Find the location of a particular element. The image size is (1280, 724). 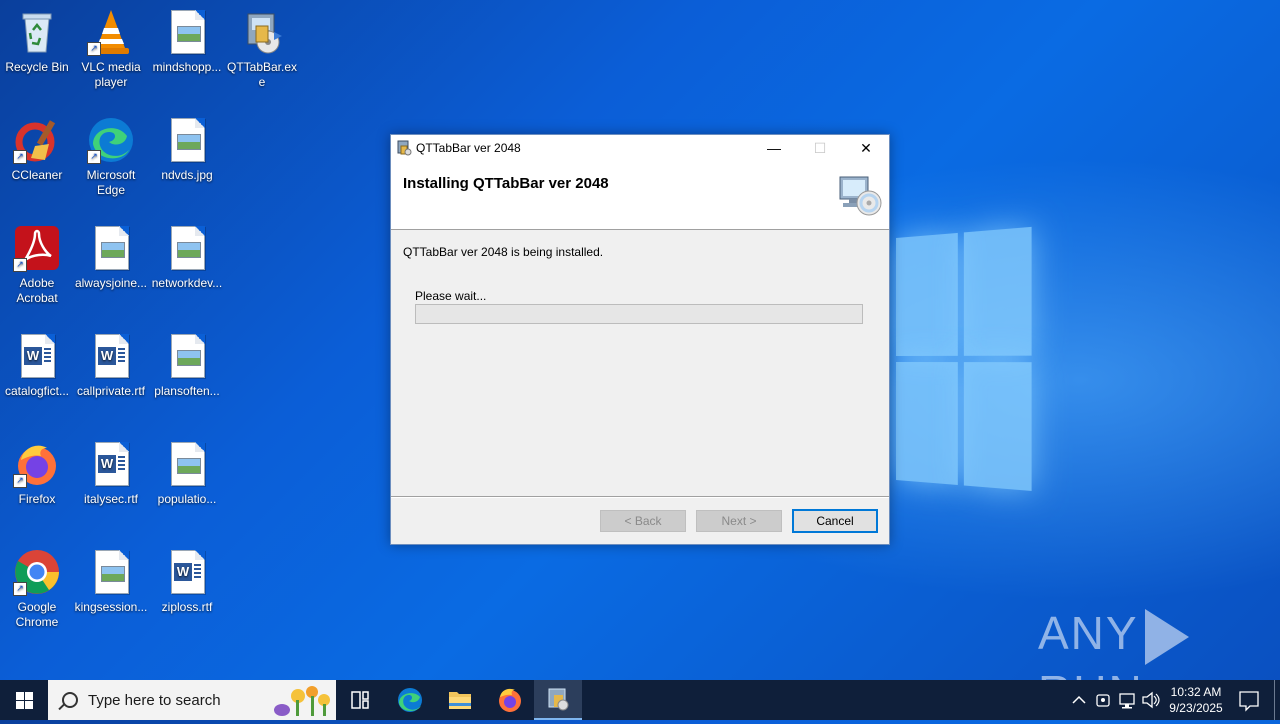

task-view-icon is located at coordinates (360, 700).